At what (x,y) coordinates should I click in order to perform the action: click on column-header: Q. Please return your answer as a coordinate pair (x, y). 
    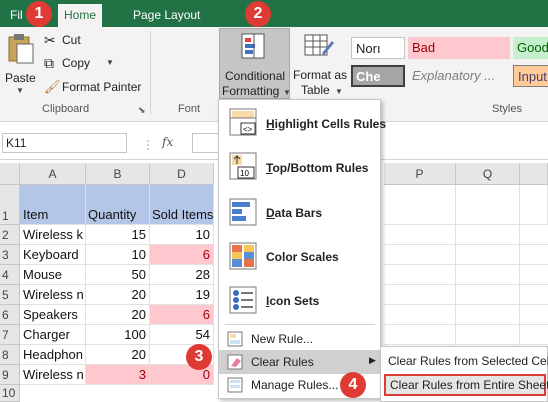
    Looking at the image, I should click on (488, 174).